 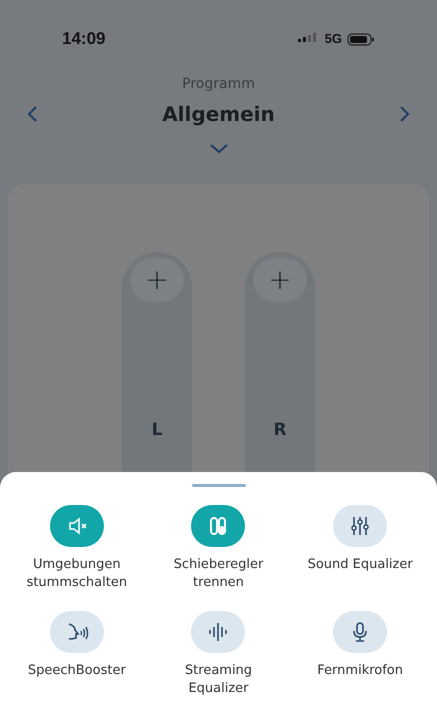 What do you see at coordinates (360, 671) in the screenshot?
I see `action-label: Fernmikrofon` at bounding box center [360, 671].